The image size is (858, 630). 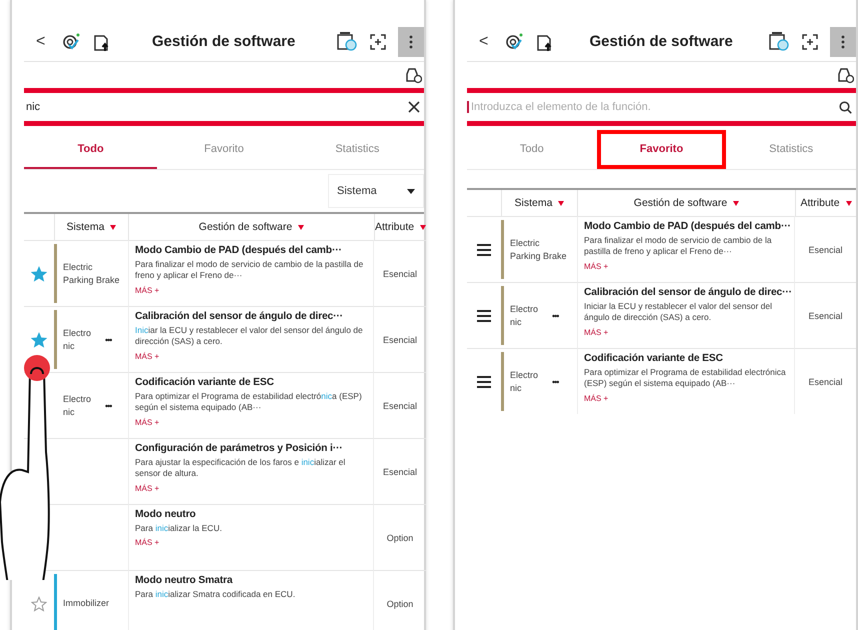 What do you see at coordinates (411, 191) in the screenshot?
I see `caret-icon` at bounding box center [411, 191].